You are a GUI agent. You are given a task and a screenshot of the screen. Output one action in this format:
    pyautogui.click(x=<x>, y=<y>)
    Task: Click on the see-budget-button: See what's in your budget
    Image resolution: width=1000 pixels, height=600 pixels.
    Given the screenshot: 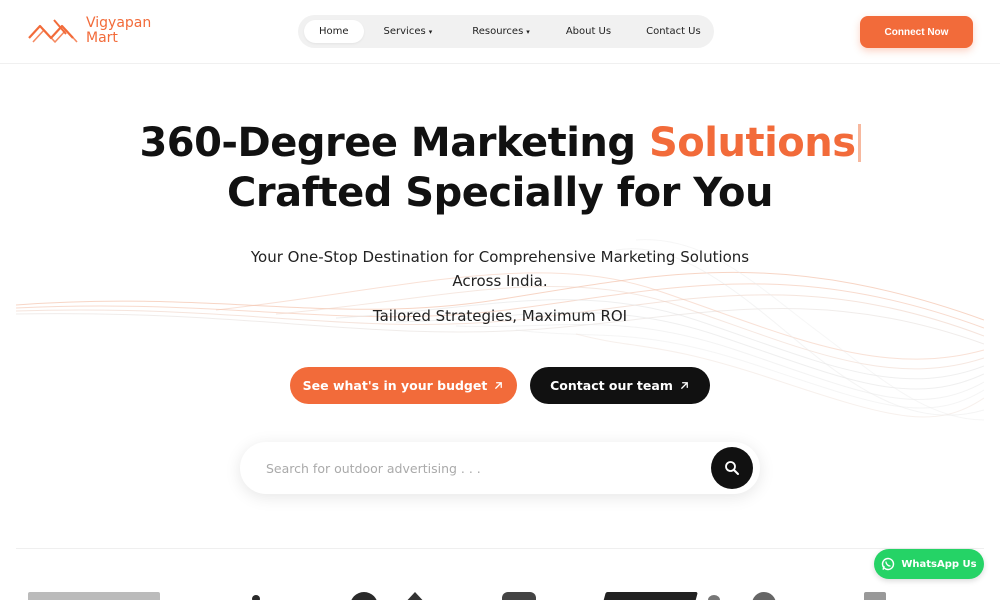 What is the action you would take?
    pyautogui.click(x=403, y=385)
    